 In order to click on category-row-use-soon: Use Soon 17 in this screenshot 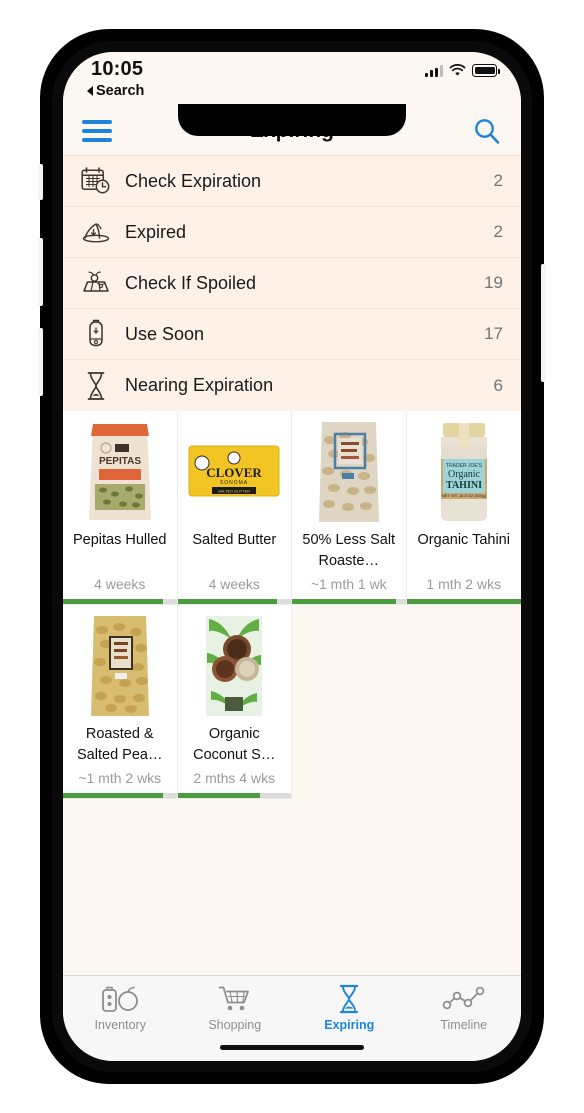, I will do `click(292, 334)`.